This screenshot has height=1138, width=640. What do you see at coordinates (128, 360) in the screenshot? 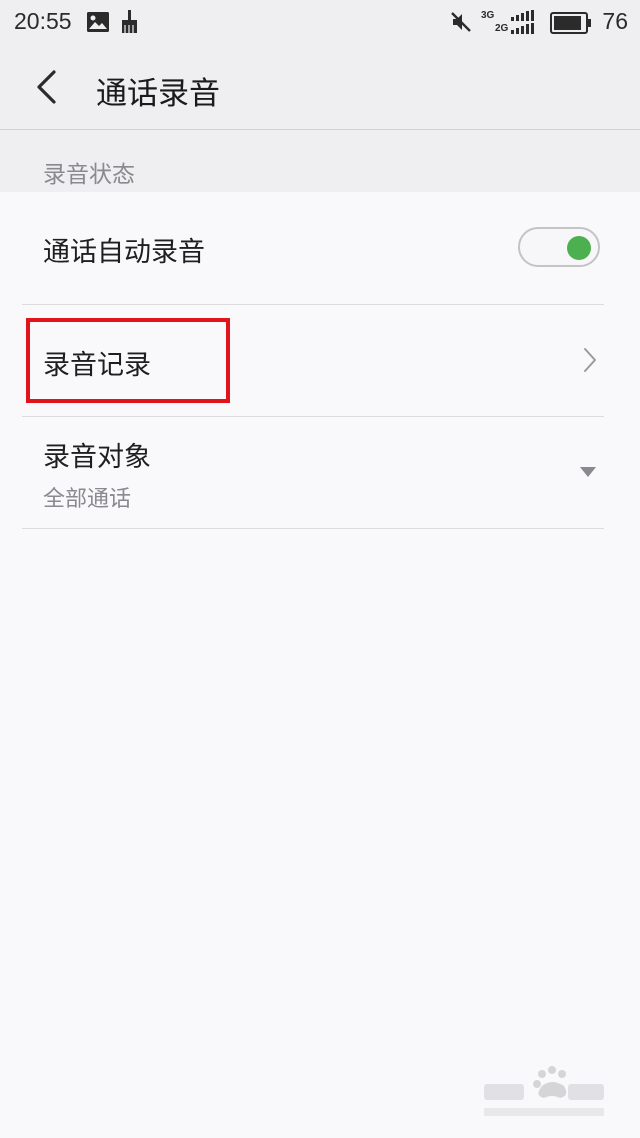
I see `highlight-box` at bounding box center [128, 360].